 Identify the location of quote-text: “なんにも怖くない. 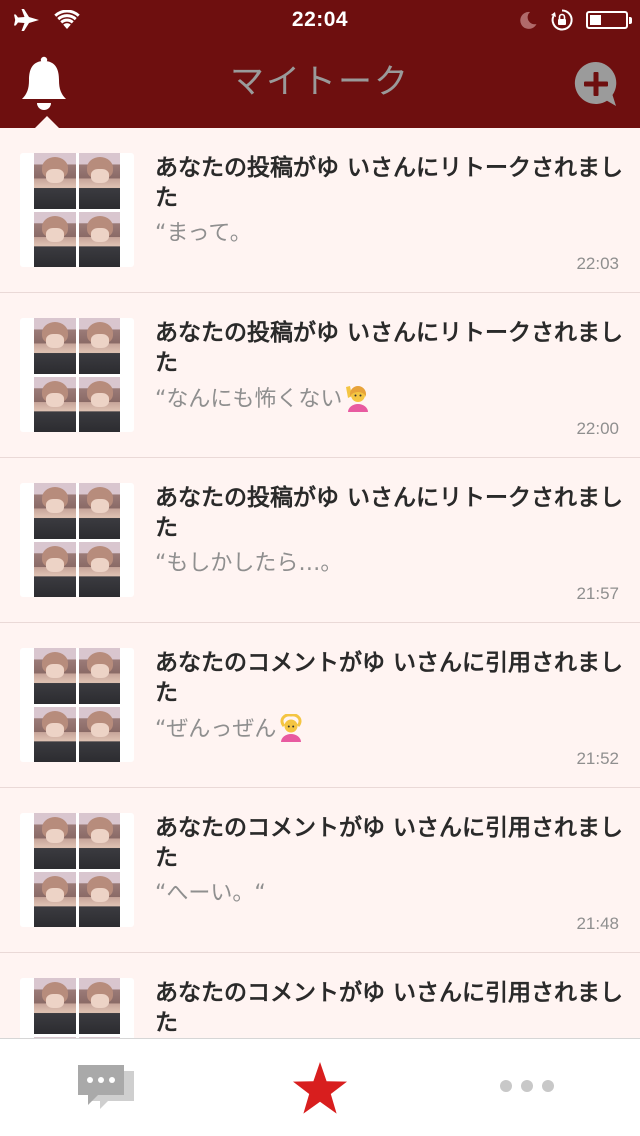
(249, 399).